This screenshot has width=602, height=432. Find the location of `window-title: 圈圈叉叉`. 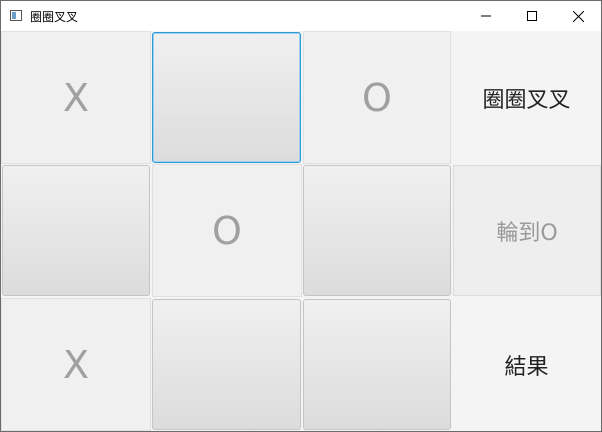

window-title: 圈圈叉叉 is located at coordinates (54, 17).